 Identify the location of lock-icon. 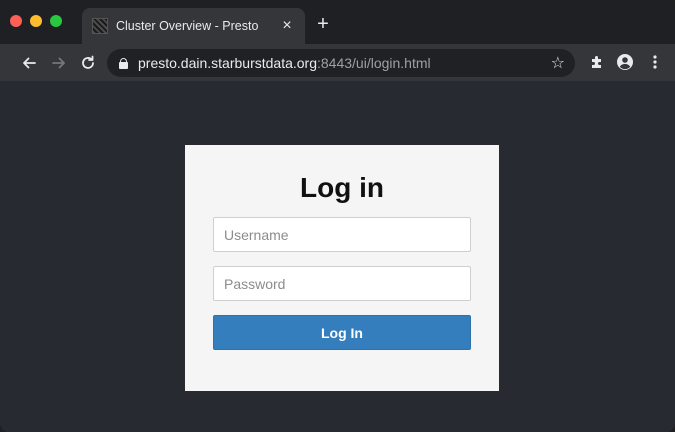
(123, 63).